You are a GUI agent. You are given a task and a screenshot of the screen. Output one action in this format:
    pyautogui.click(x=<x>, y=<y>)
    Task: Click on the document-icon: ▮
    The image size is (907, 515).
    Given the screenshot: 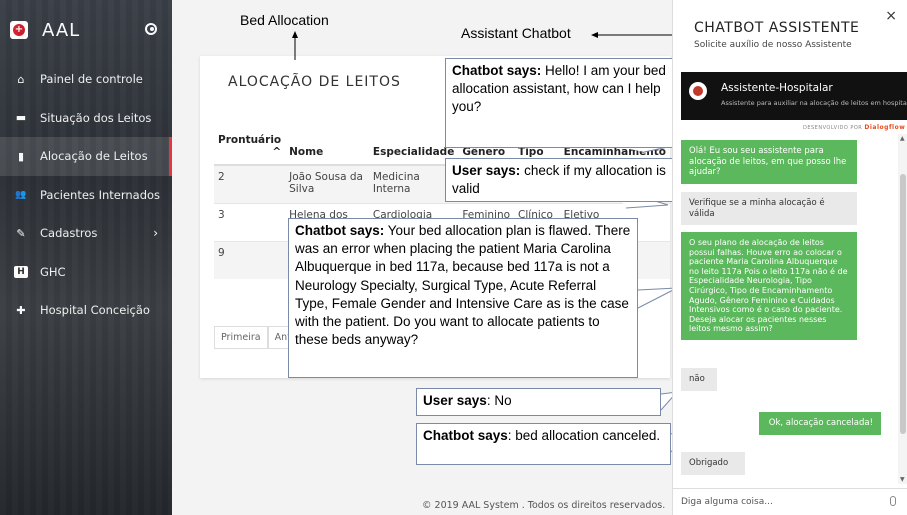 What is the action you would take?
    pyautogui.click(x=21, y=156)
    